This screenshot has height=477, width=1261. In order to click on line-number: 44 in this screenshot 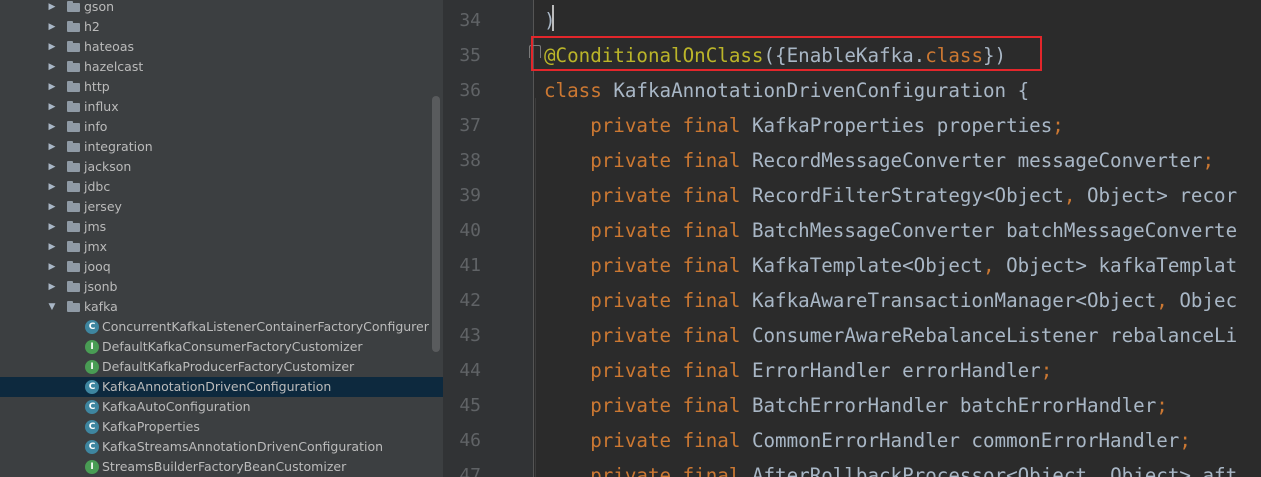, I will do `click(470, 370)`.